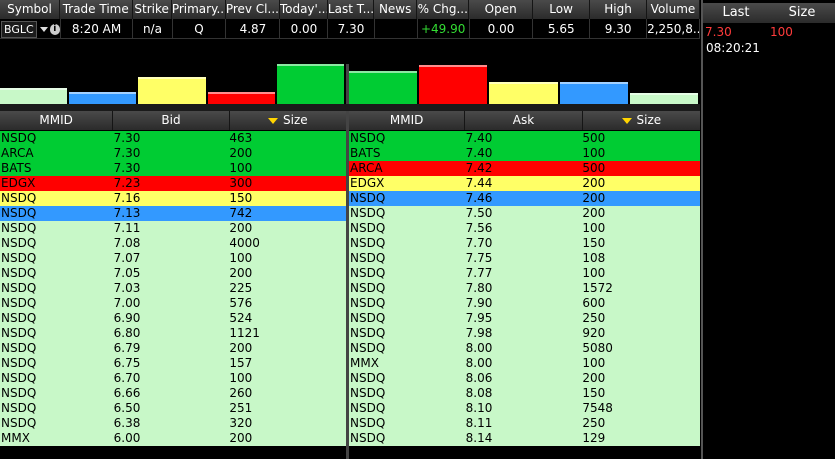 This screenshot has width=835, height=459. Describe the element at coordinates (479, 228) in the screenshot. I see `ask-ask-cell: 7.56` at that location.